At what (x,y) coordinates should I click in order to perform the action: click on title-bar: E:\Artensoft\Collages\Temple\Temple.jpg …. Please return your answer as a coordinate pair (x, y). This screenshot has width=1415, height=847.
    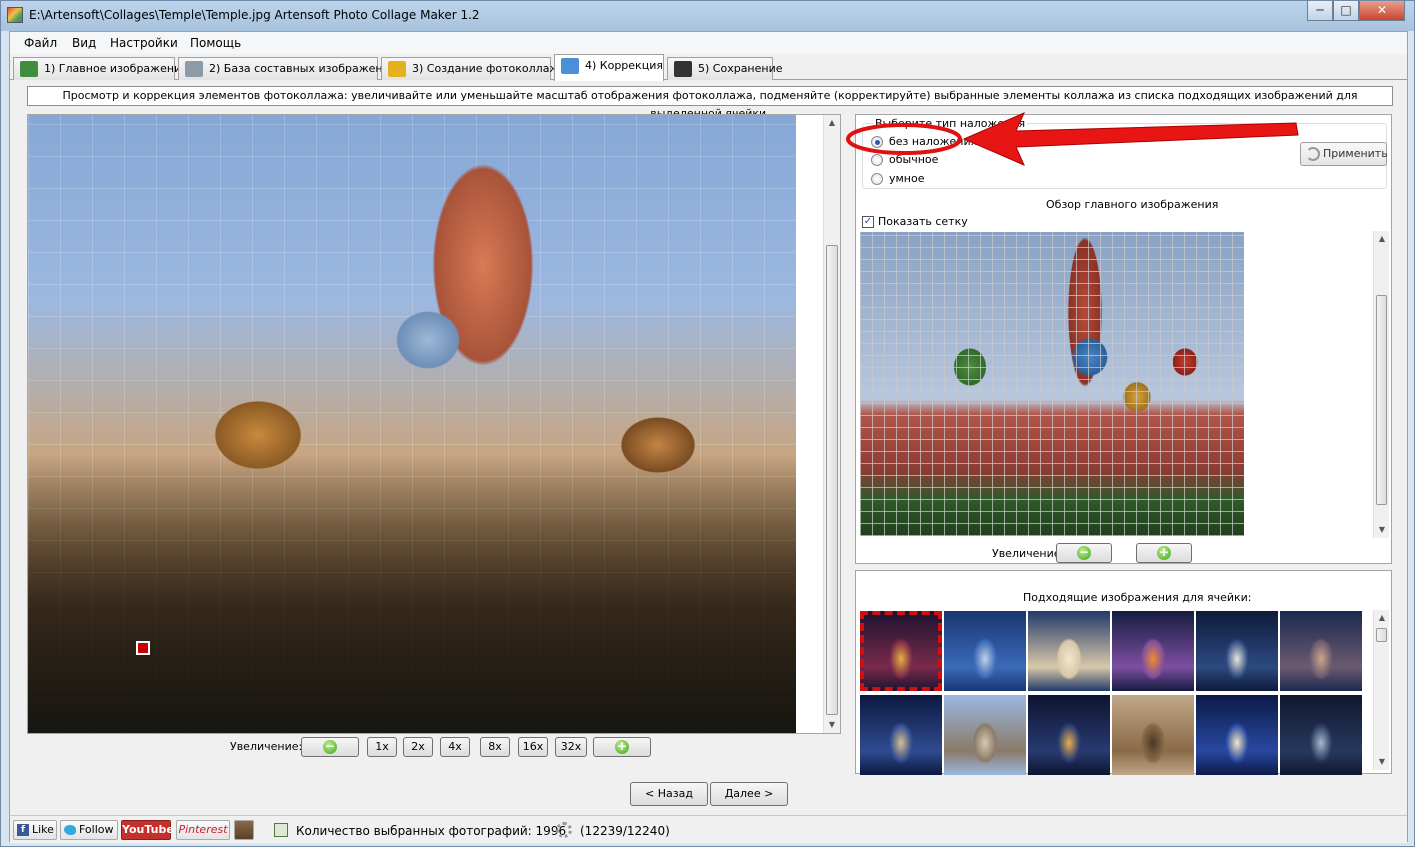
    Looking at the image, I should click on (707, 16).